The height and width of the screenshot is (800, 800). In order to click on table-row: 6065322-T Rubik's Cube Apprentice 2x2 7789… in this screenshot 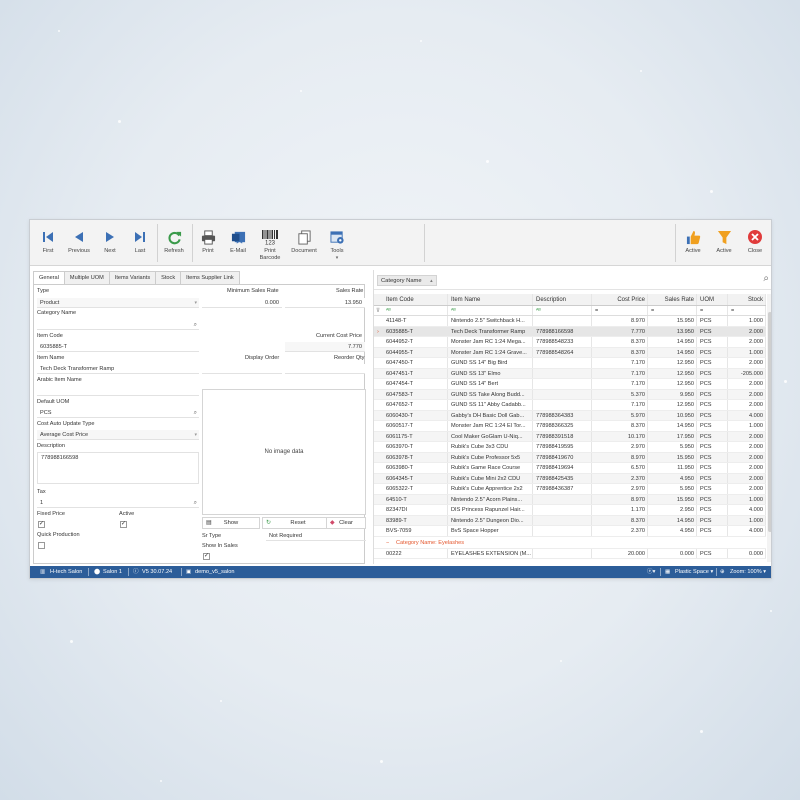, I will do `click(570, 489)`.